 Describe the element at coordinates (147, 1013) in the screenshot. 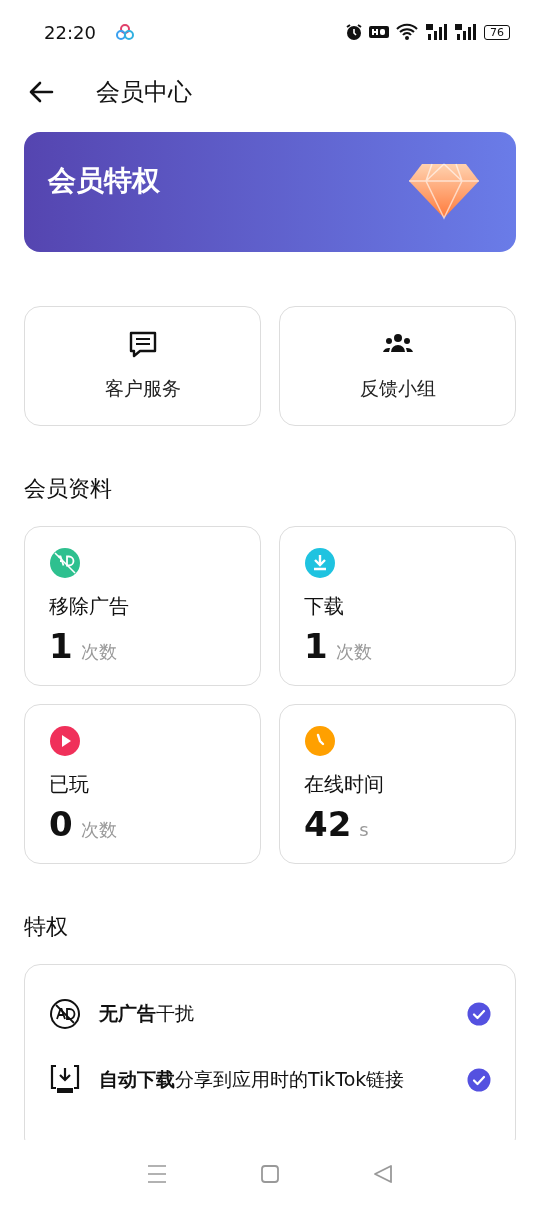

I see `privilege-text: 无广告干扰` at that location.